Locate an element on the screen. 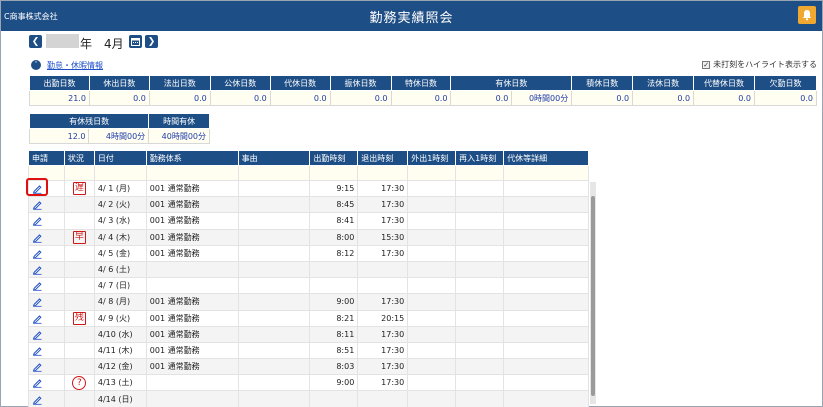 Image resolution: width=823 pixels, height=407 pixels. summary-header: 振休日数 is located at coordinates (360, 83).